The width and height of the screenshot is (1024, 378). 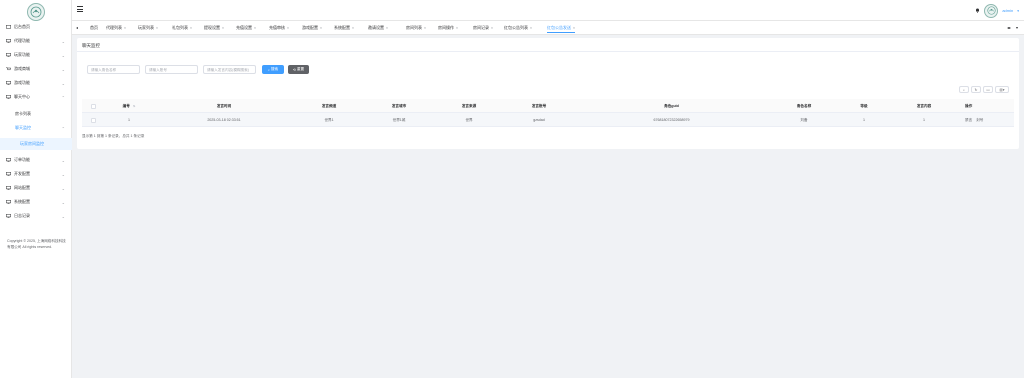 I want to click on table-cell-id: 1, so click(x=129, y=120).